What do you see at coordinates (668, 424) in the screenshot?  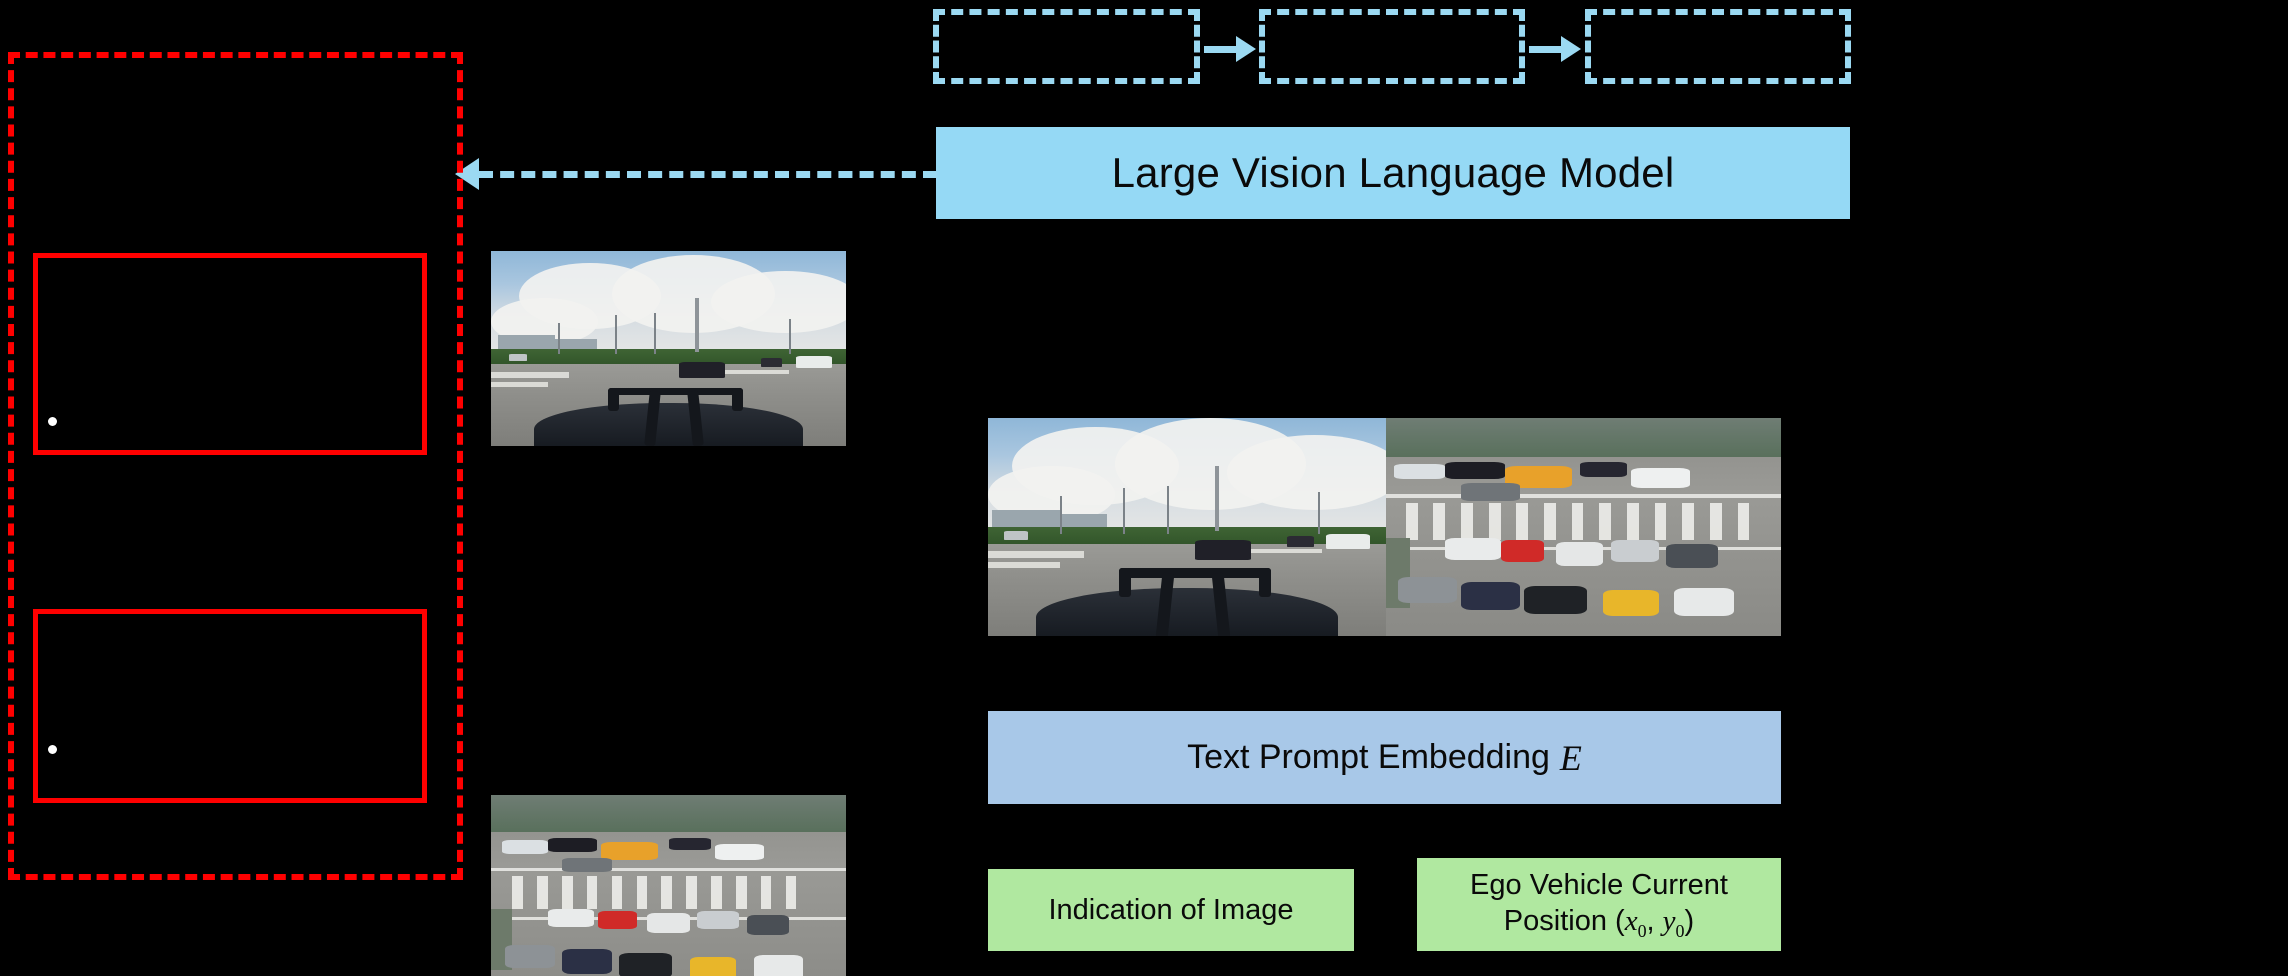 I see `ego-vehicle-hood` at bounding box center [668, 424].